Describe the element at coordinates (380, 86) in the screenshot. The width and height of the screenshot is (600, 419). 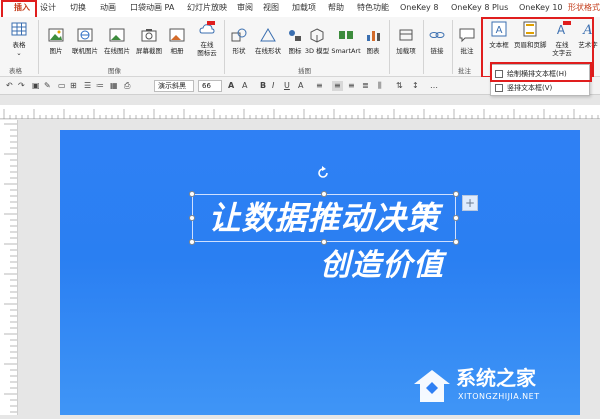
I see `columns-icon: ⫼` at that location.